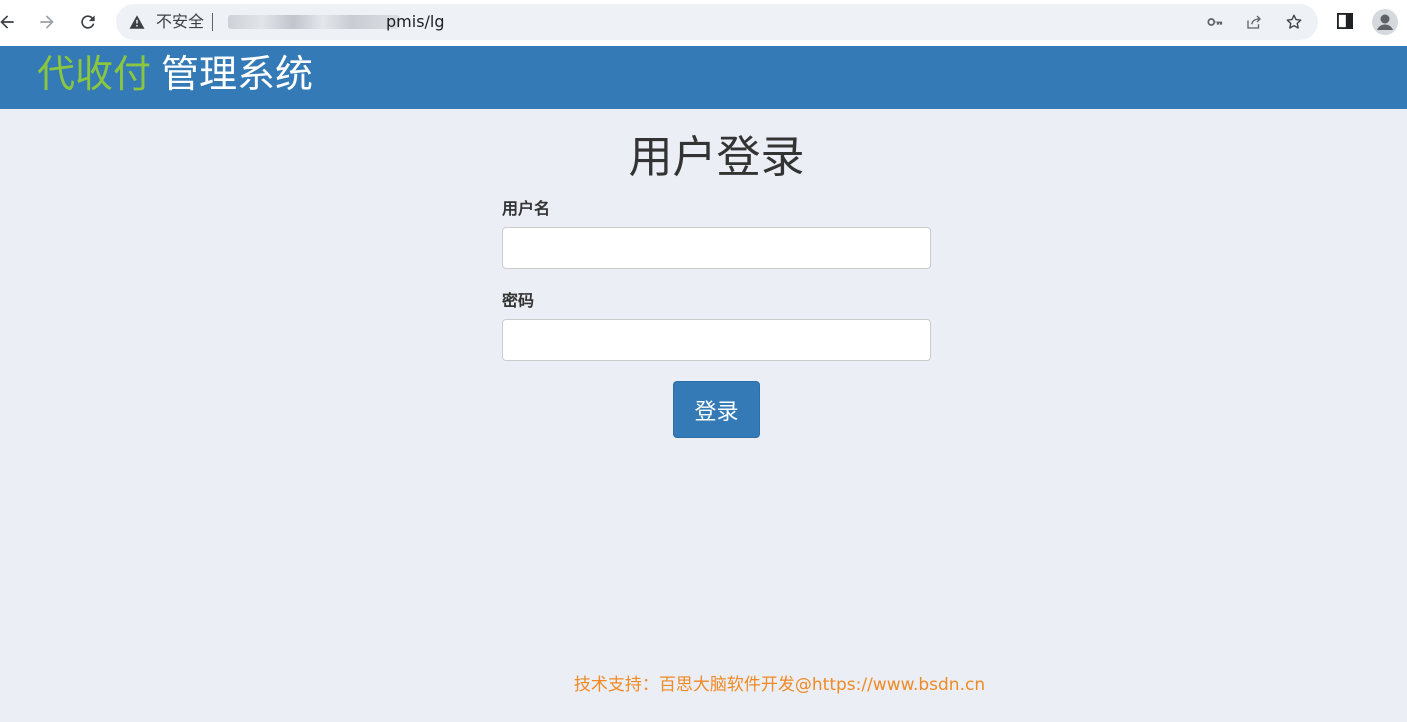 The image size is (1407, 722). What do you see at coordinates (716, 248) in the screenshot?
I see `username-input` at bounding box center [716, 248].